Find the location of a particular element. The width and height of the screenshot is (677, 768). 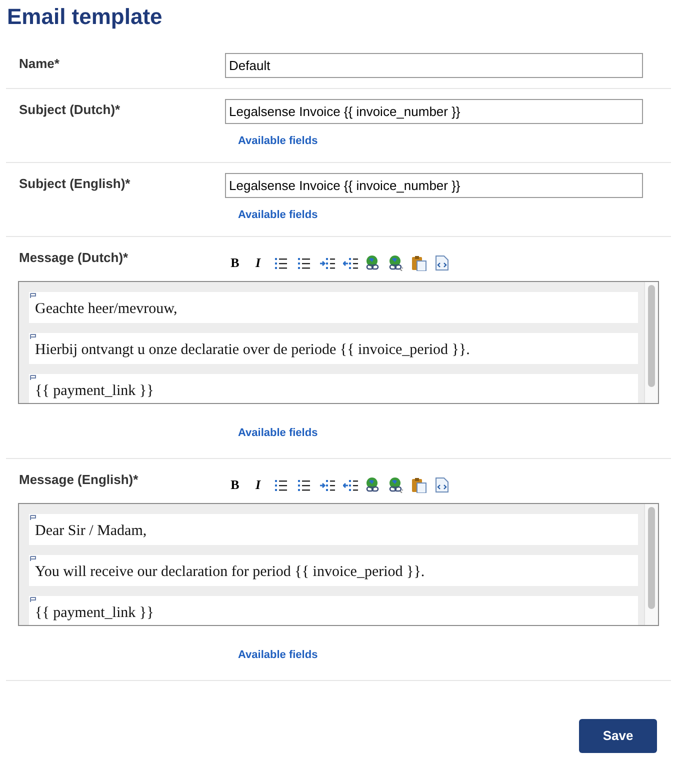

text-input: Default is located at coordinates (434, 65).